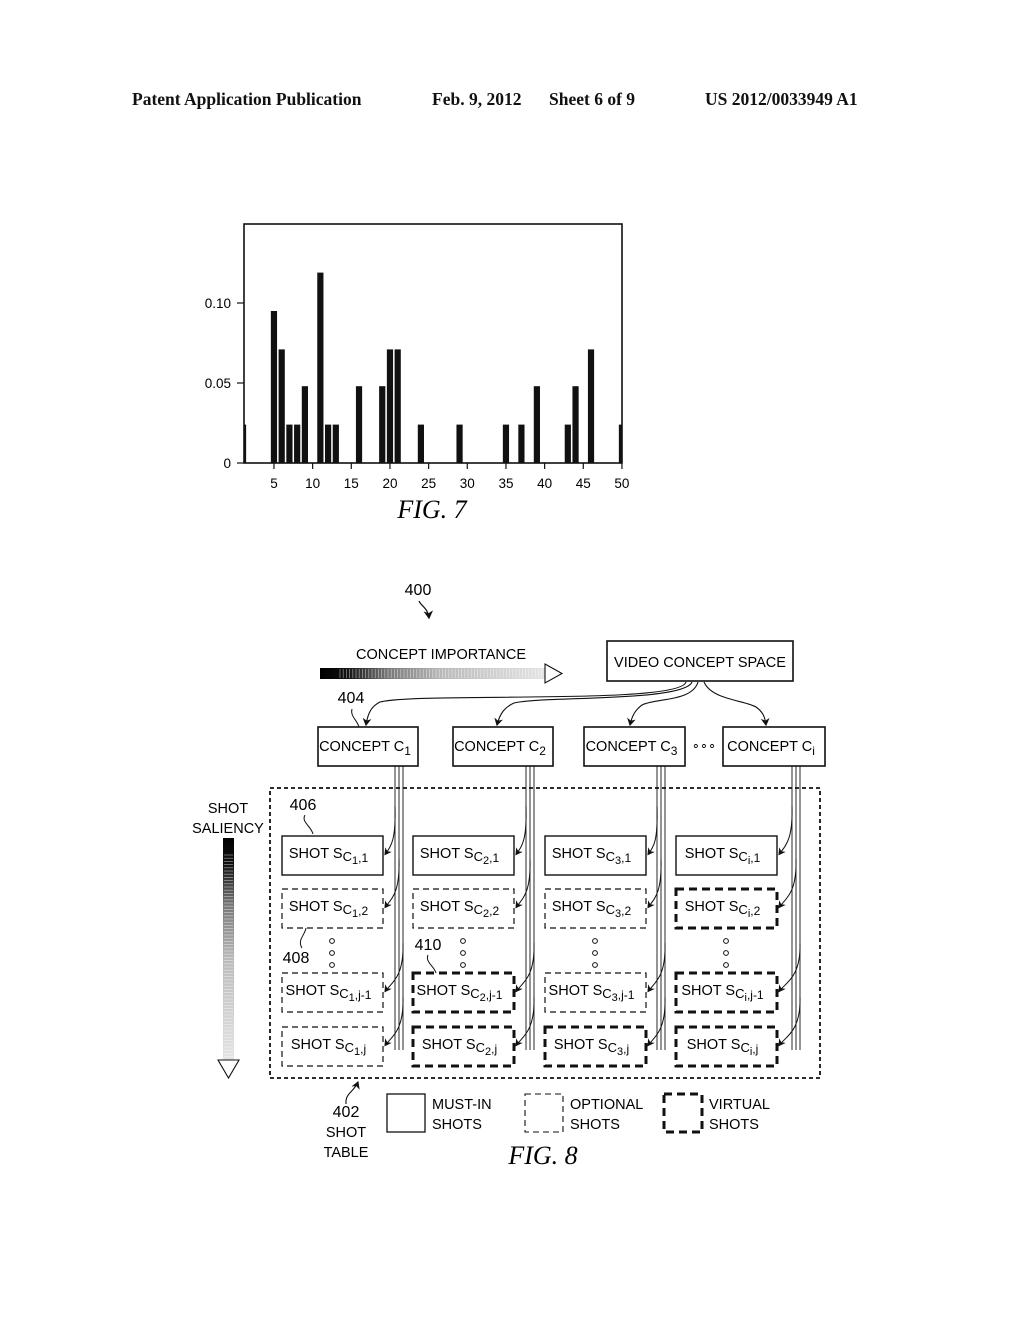 This screenshot has height=1320, width=1024. Describe the element at coordinates (471, 893) in the screenshot. I see `shot-box-optional: SHOT SC2,2` at that location.